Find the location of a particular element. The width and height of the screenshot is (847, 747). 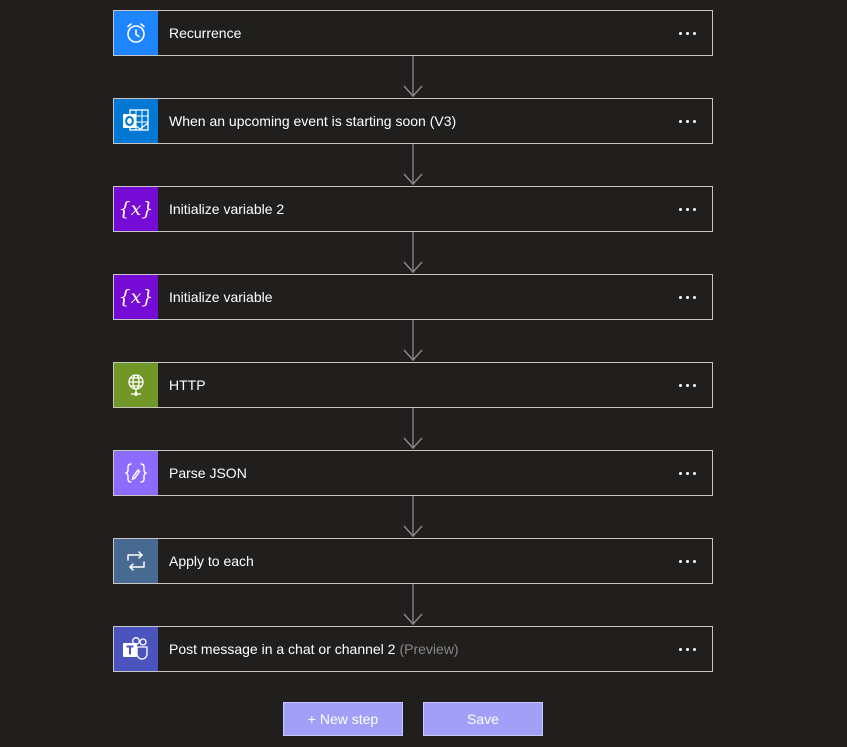

step-title: Parse JSON is located at coordinates (419, 473).